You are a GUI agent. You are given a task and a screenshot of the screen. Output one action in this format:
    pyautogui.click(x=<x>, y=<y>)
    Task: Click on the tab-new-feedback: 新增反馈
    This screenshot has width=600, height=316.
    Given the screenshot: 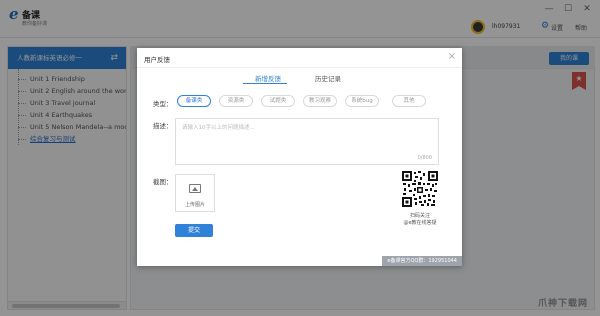 What is the action you would take?
    pyautogui.click(x=268, y=78)
    